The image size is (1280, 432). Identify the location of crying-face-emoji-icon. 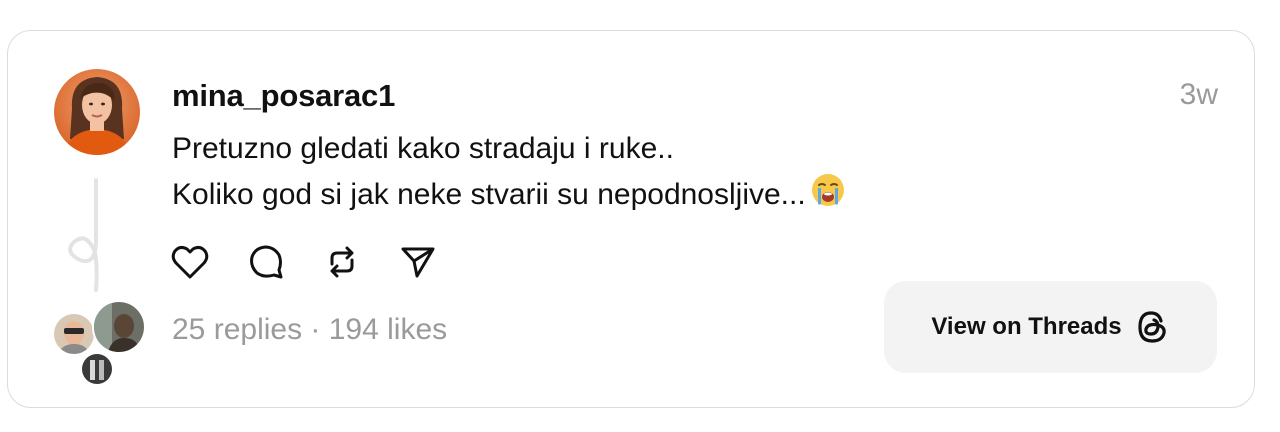
(828, 197).